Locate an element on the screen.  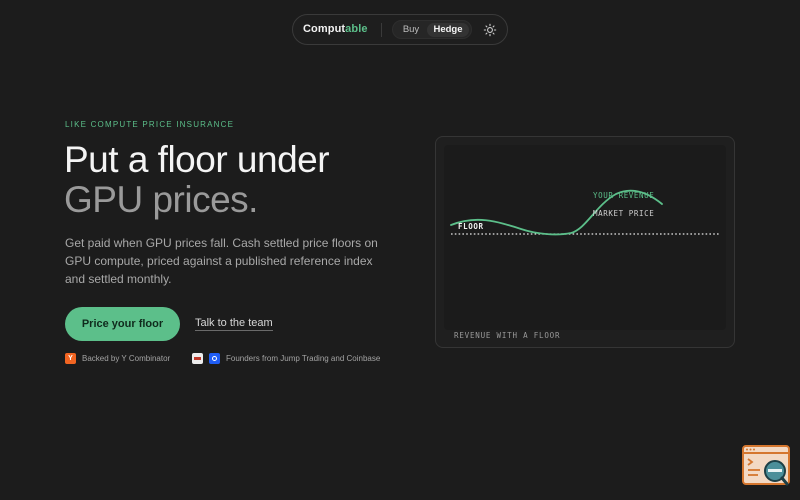
trust-founders: Founders from Jump Trading and Coinbase is located at coordinates (286, 358).